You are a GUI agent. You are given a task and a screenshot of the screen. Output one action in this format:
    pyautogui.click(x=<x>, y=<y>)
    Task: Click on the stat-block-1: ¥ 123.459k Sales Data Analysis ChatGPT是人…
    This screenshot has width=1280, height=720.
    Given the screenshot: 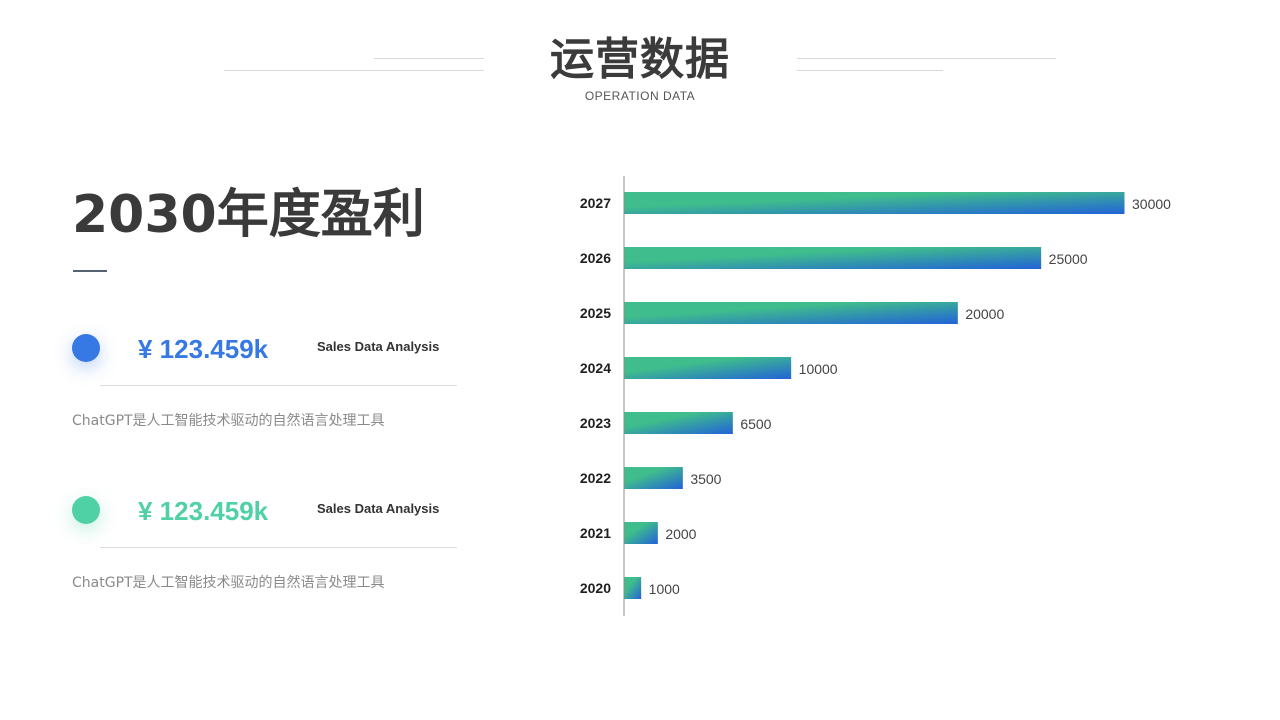 What is the action you would take?
    pyautogui.click(x=264, y=385)
    